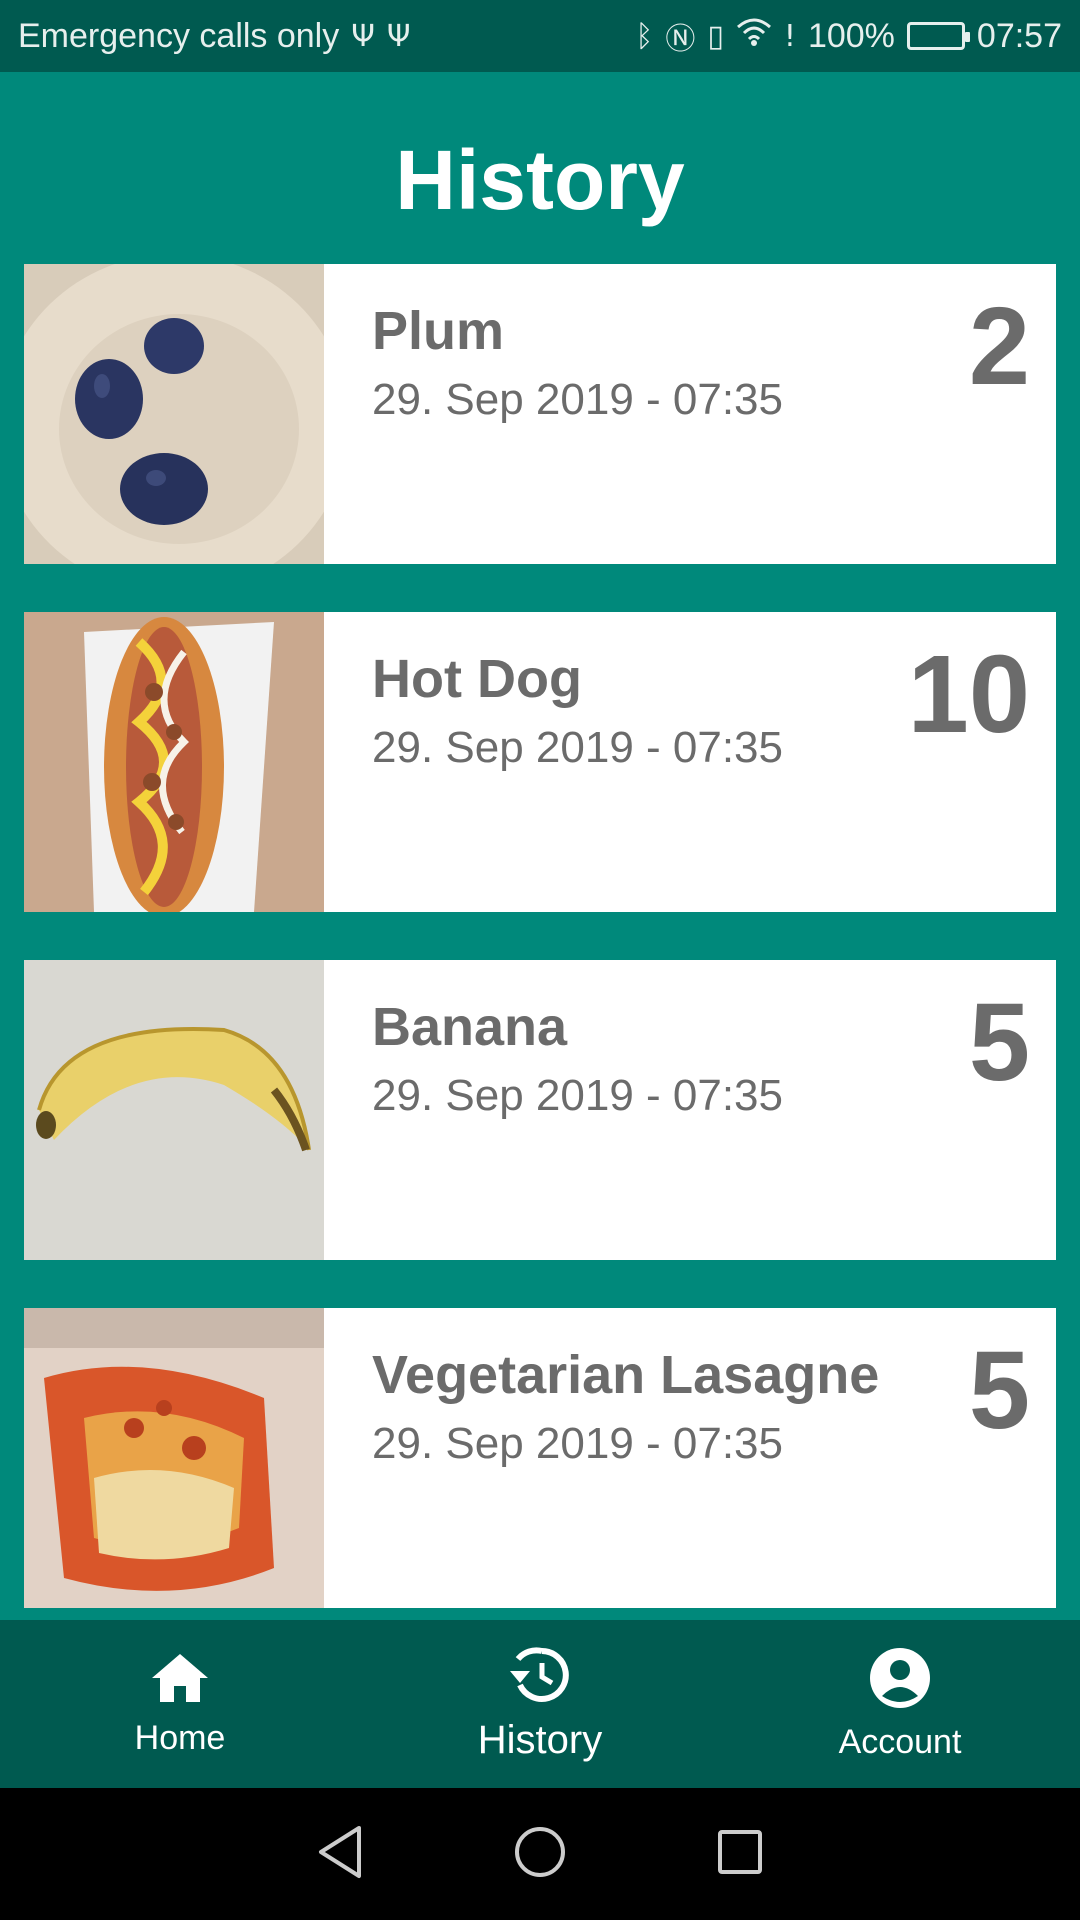  I want to click on carrier-text: Emergency calls only, so click(179, 35).